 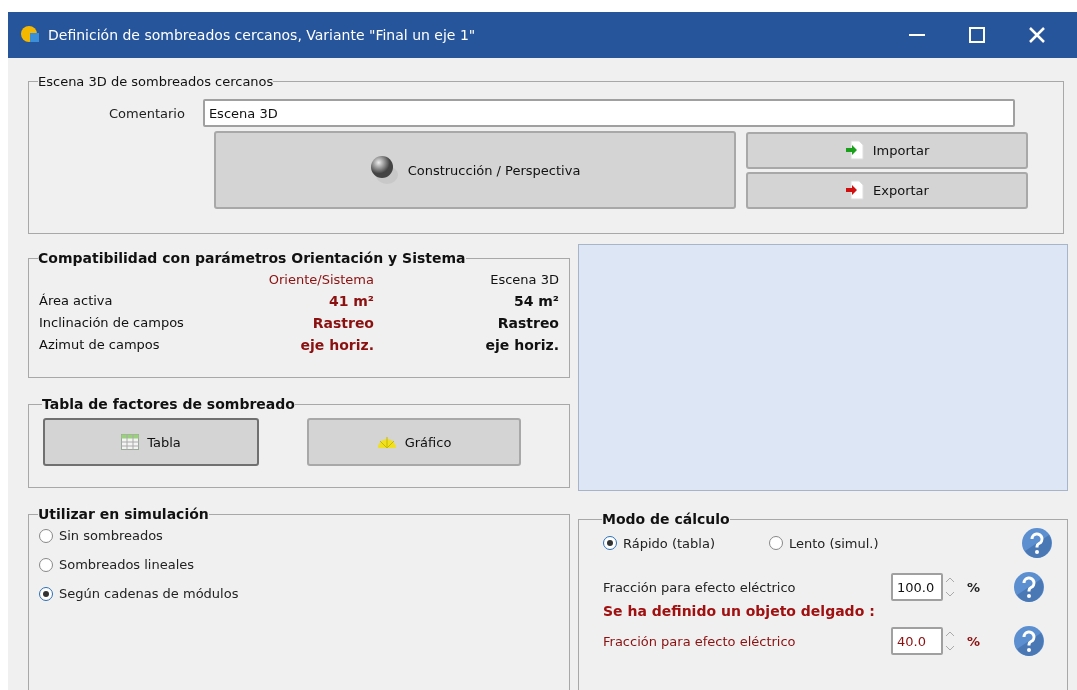 I want to click on row-label: Inclinación de campos, so click(x=112, y=323).